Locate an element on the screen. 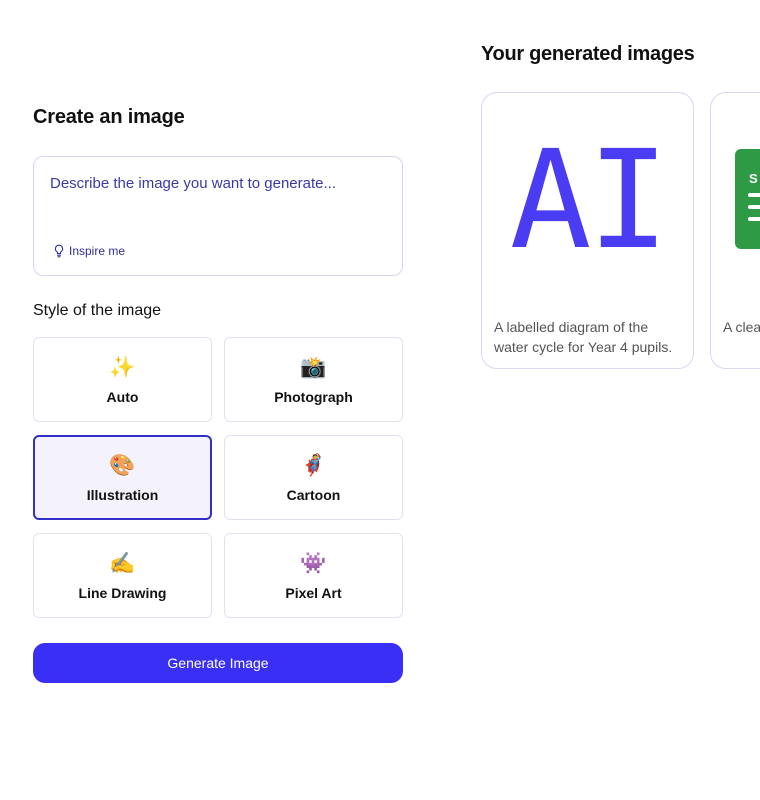 The height and width of the screenshot is (800, 760). style-option-auto: ✨ Auto is located at coordinates (122, 379).